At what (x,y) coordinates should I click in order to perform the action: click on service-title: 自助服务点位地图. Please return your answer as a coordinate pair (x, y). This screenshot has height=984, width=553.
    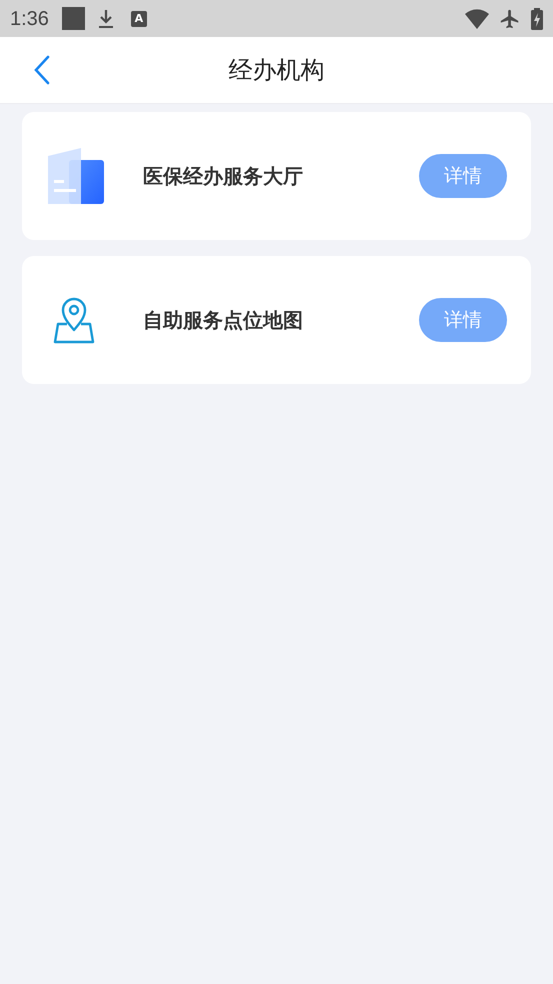
    Looking at the image, I should click on (223, 320).